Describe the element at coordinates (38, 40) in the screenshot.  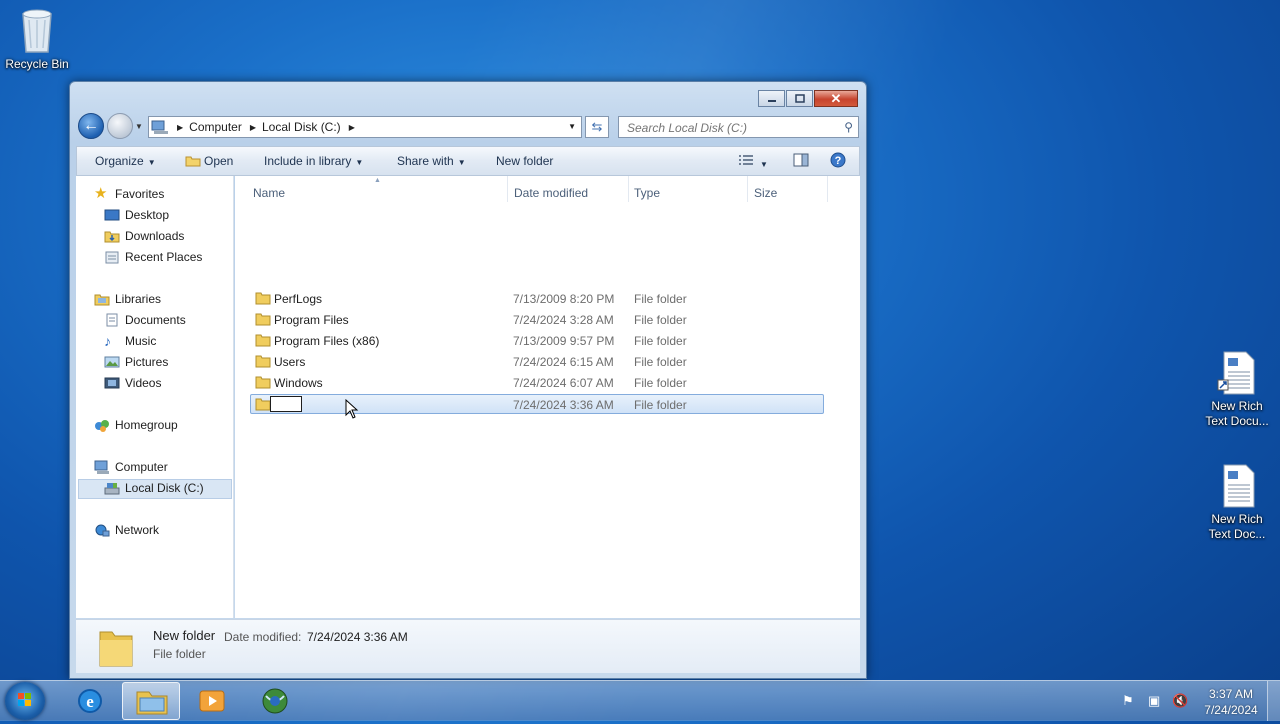
I see `recycle-bin-desktop-icon: Recycle Bin` at that location.